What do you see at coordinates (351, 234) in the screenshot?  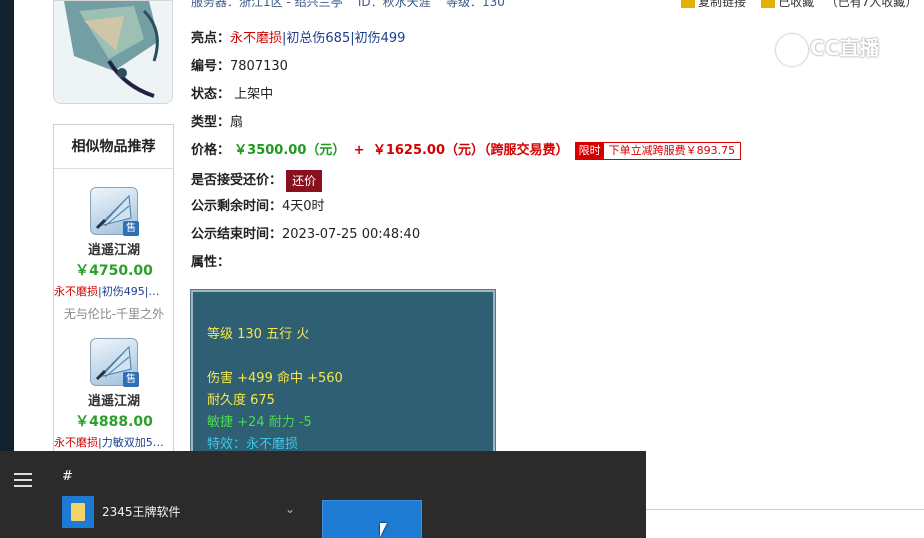 I see `end-value: 2023-07-25 00:48:40` at bounding box center [351, 234].